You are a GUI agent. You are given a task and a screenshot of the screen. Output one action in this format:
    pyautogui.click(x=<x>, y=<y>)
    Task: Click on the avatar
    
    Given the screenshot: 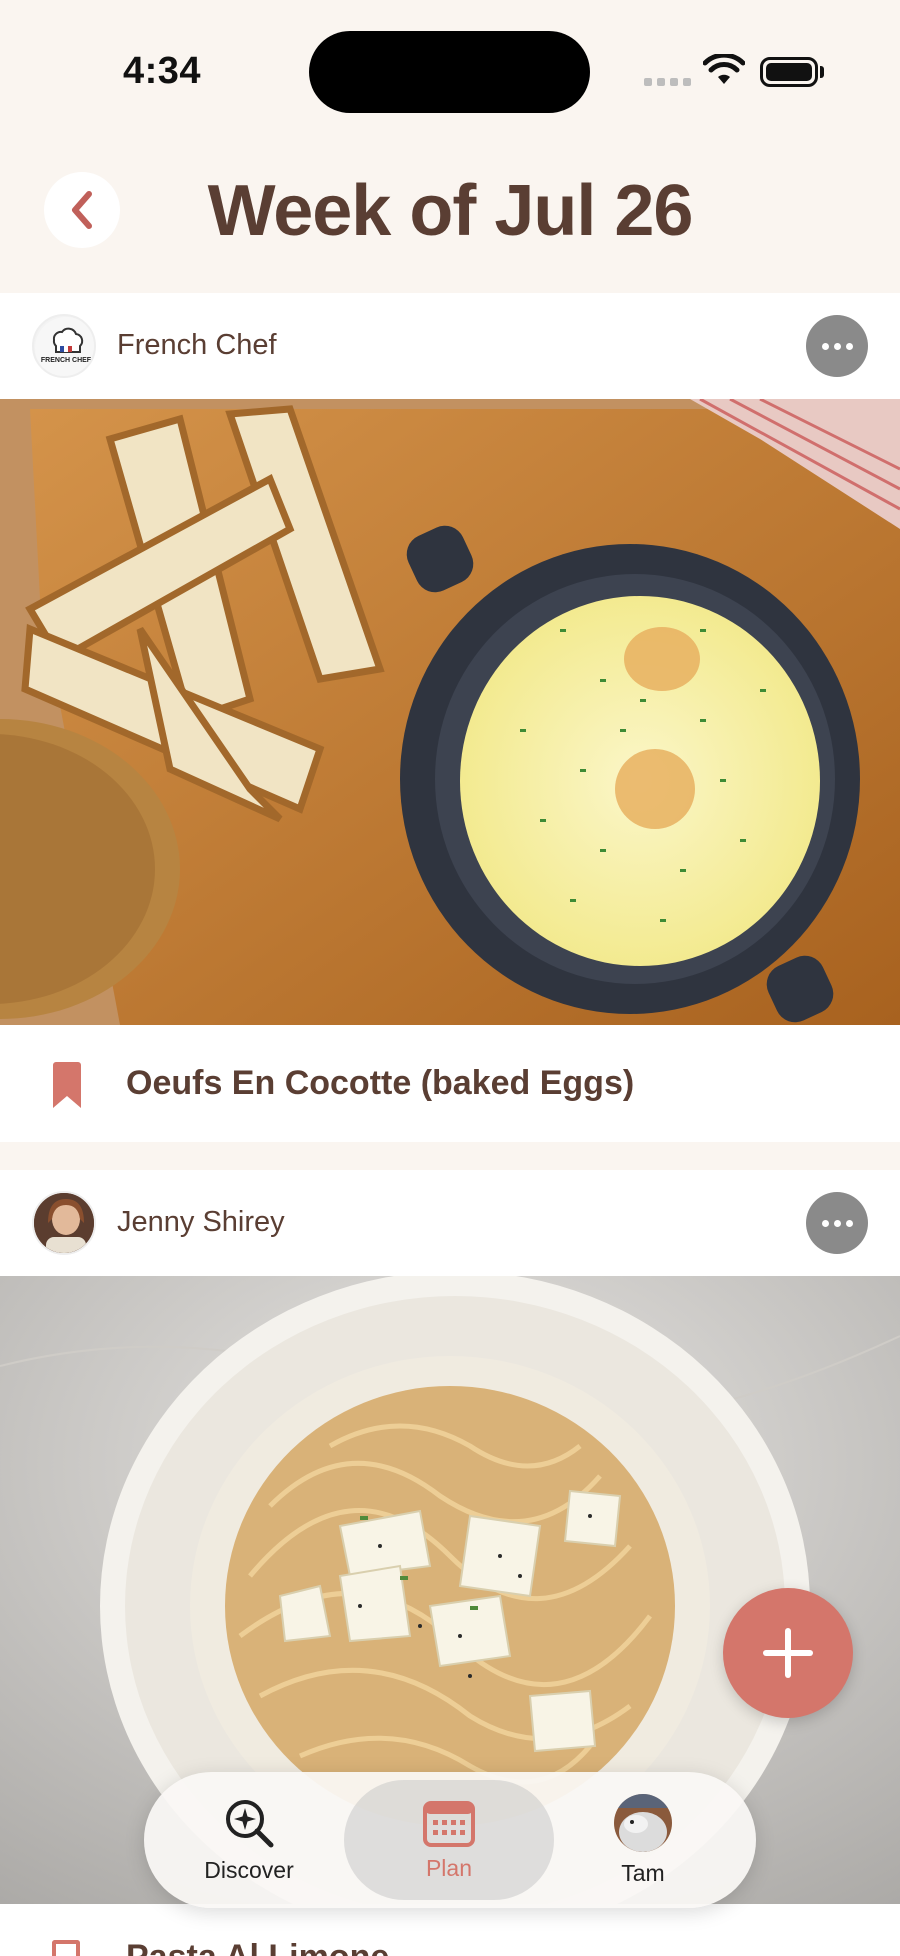 What is the action you would take?
    pyautogui.click(x=643, y=1822)
    